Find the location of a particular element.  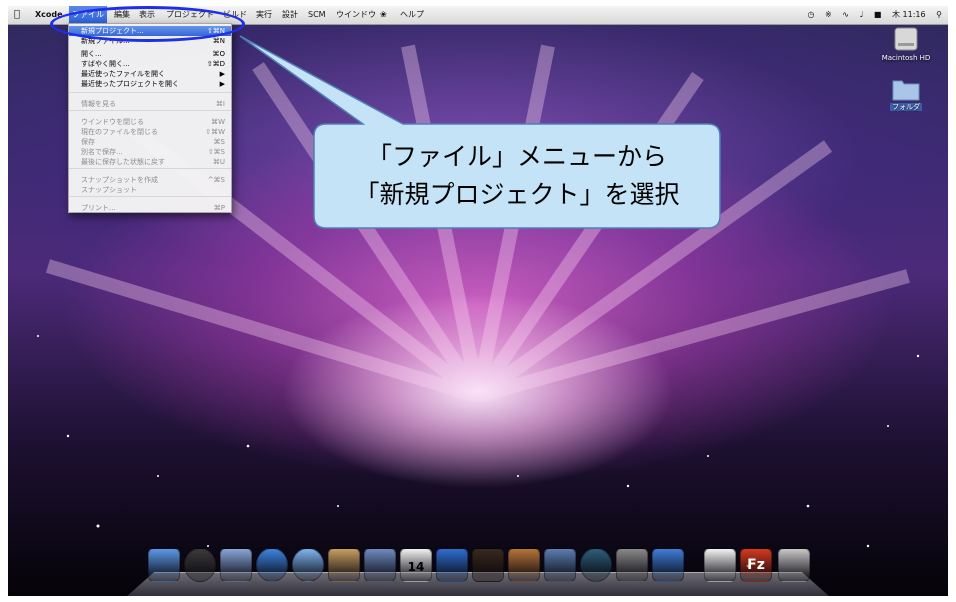

iphoto-icon is located at coordinates (380, 565).